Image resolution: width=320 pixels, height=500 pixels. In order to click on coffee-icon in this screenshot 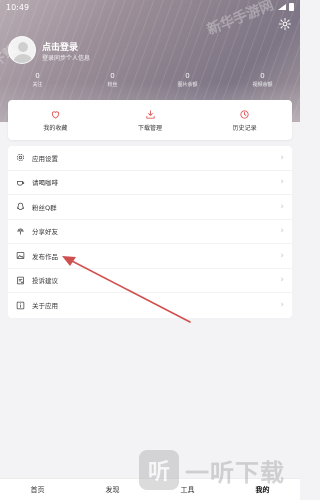, I will do `click(21, 183)`.